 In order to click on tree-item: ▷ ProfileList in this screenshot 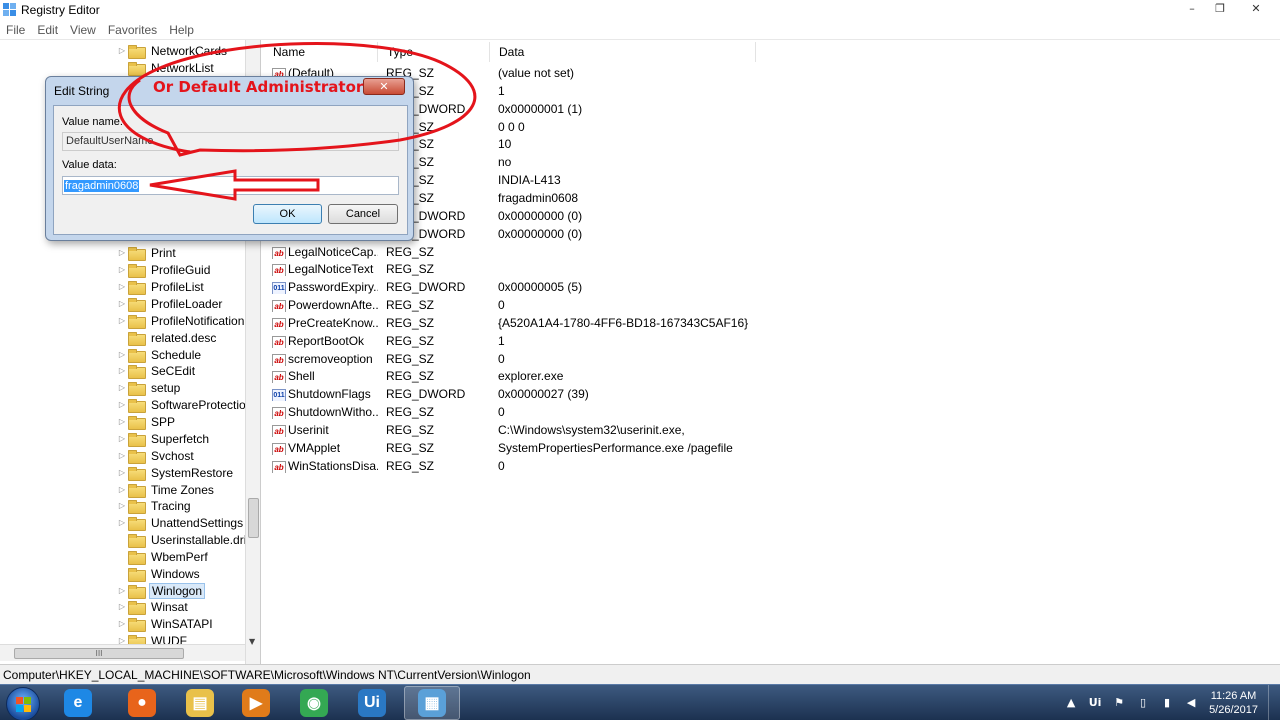, I will do `click(161, 286)`.